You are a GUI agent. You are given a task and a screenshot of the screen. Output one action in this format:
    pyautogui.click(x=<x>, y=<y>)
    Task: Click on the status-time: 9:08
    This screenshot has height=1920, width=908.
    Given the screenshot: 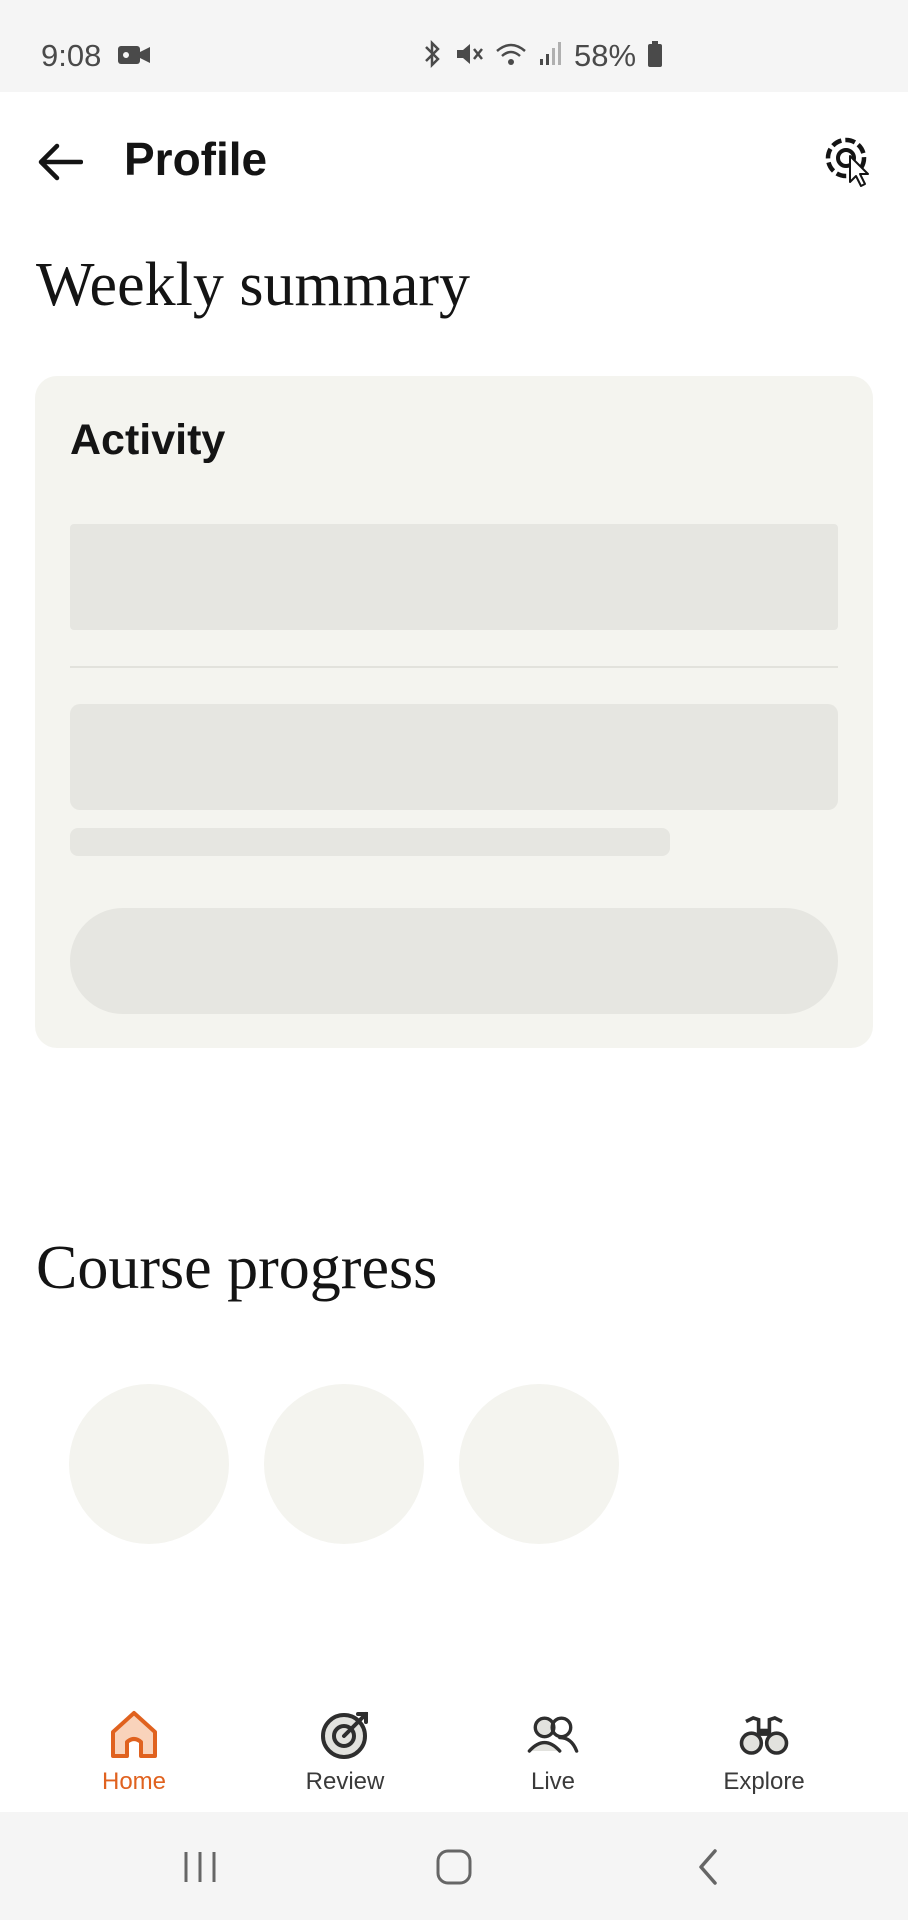 What is the action you would take?
    pyautogui.click(x=71, y=55)
    